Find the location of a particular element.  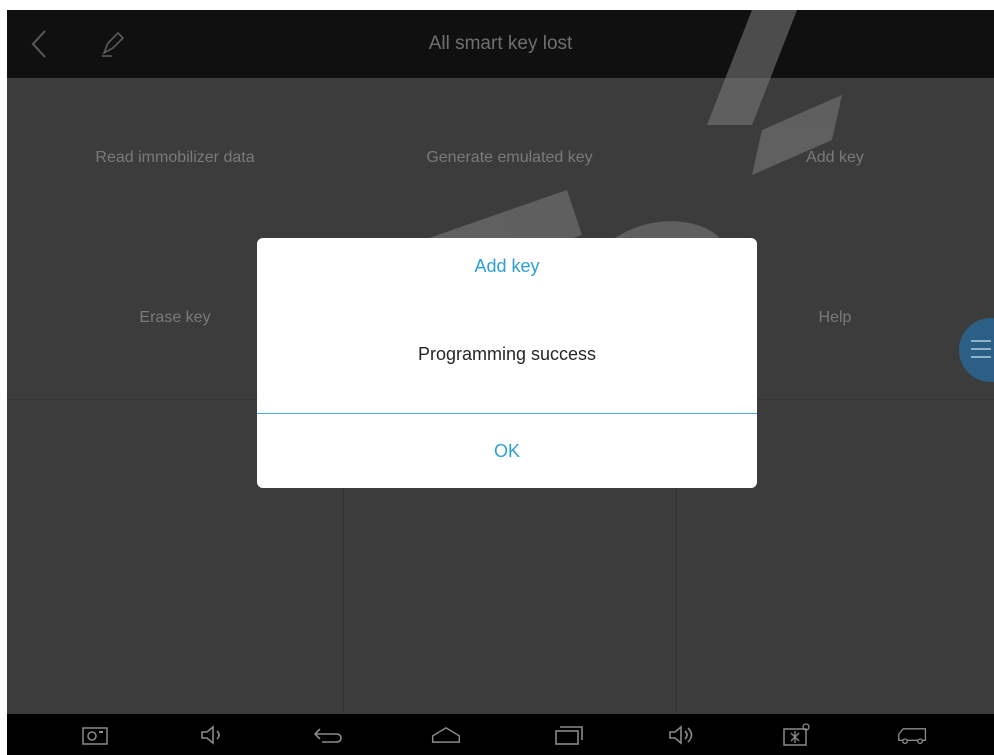

screenshot-icon is located at coordinates (95, 736).